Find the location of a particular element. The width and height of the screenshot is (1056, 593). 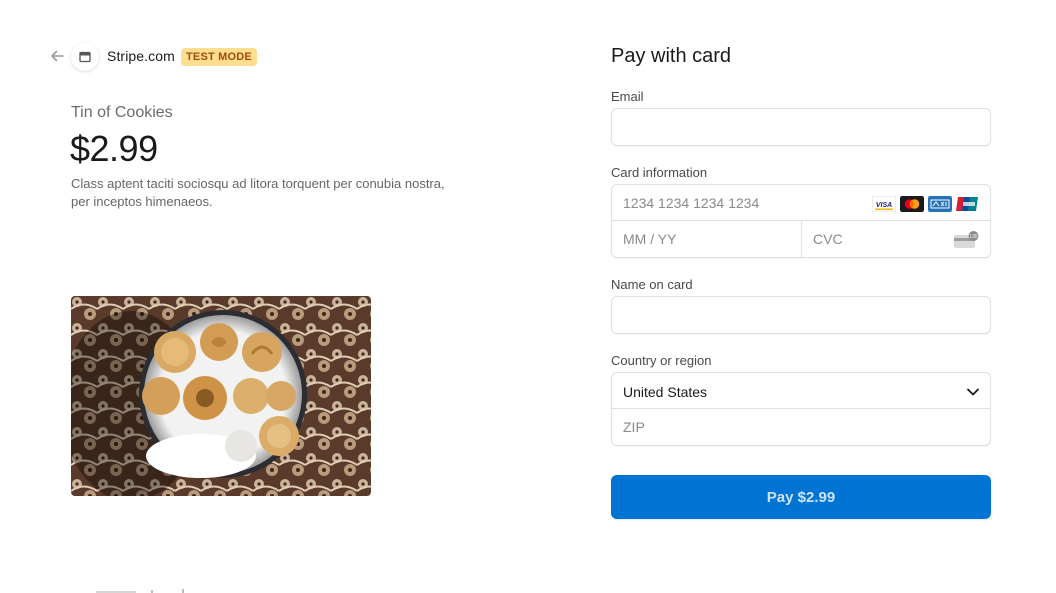

card-expiry-input is located at coordinates (708, 239).